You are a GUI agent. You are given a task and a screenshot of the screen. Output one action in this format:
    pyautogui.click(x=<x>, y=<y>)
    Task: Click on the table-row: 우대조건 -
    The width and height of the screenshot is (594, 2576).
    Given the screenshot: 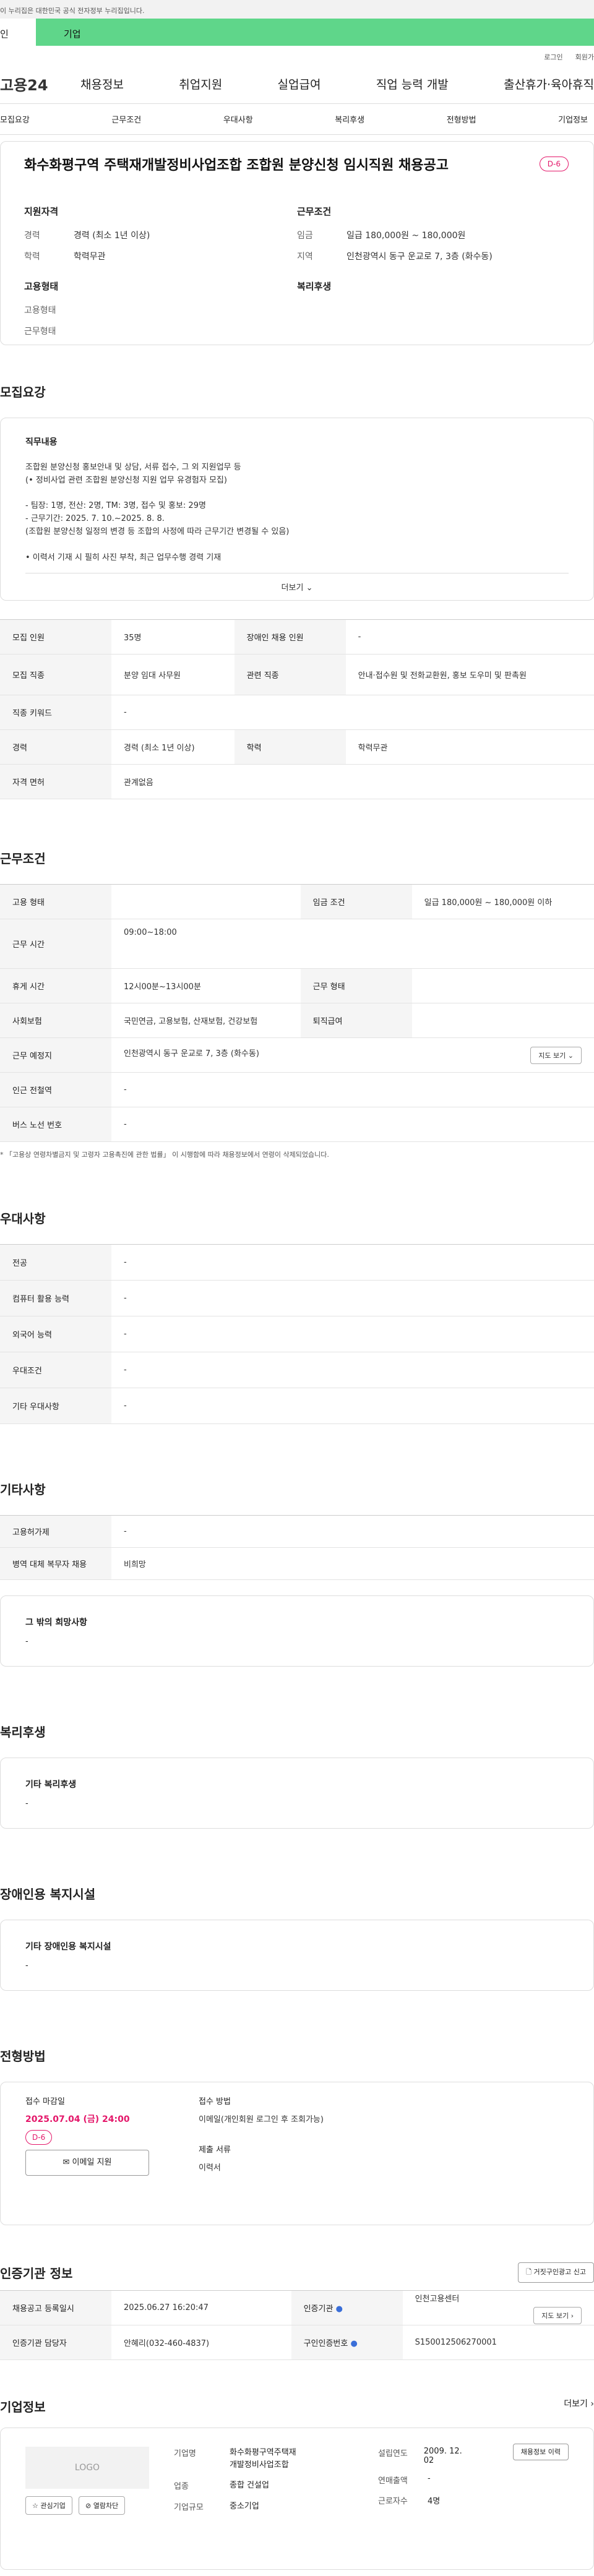 What is the action you would take?
    pyautogui.click(x=297, y=1370)
    